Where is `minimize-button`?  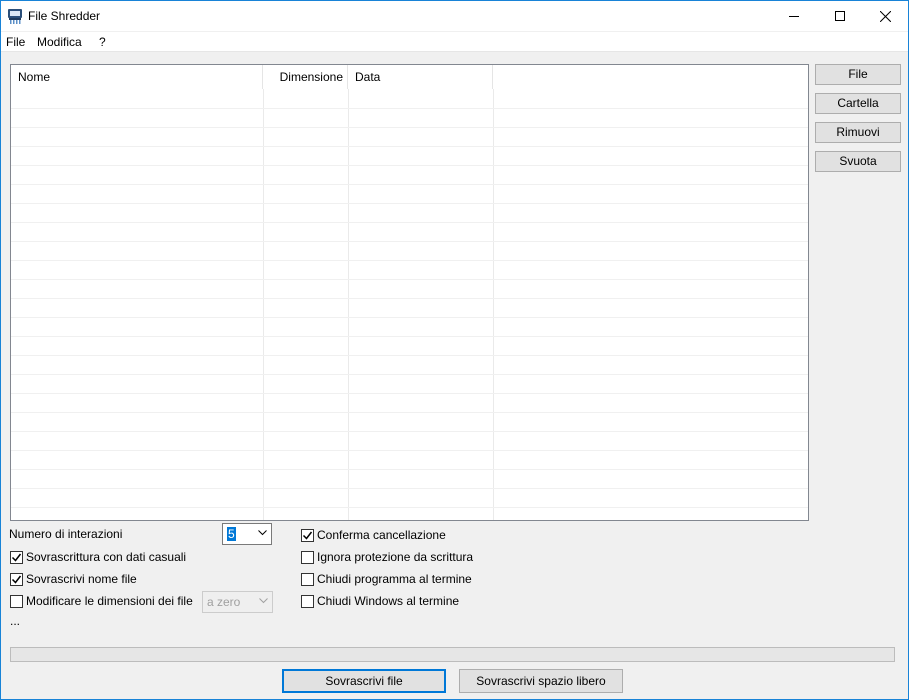 minimize-button is located at coordinates (794, 16).